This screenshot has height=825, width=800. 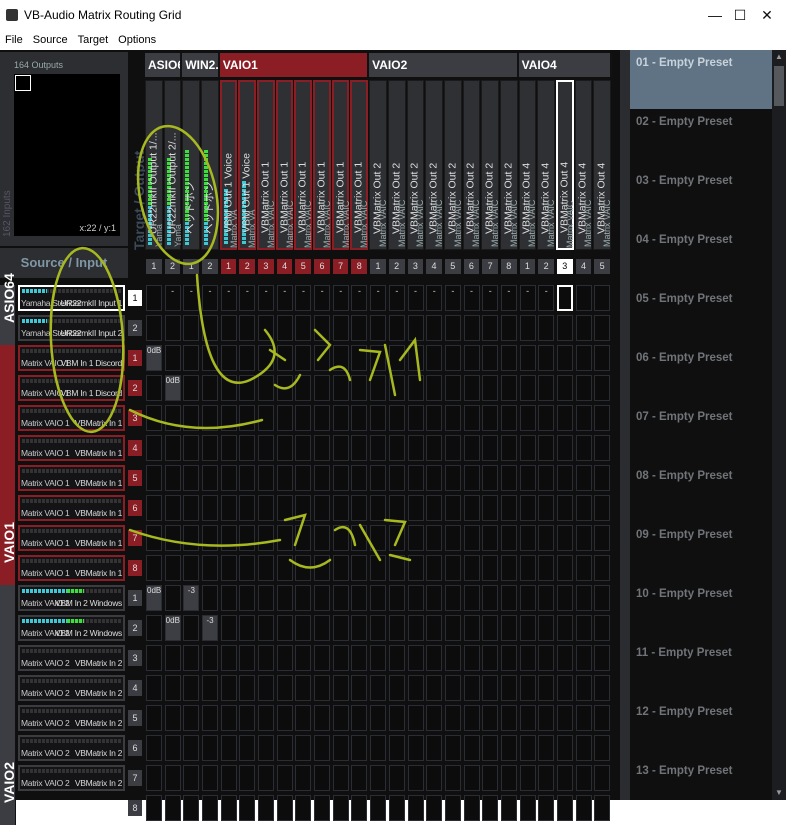 I want to click on output-channel-number: 3, so click(x=564, y=266).